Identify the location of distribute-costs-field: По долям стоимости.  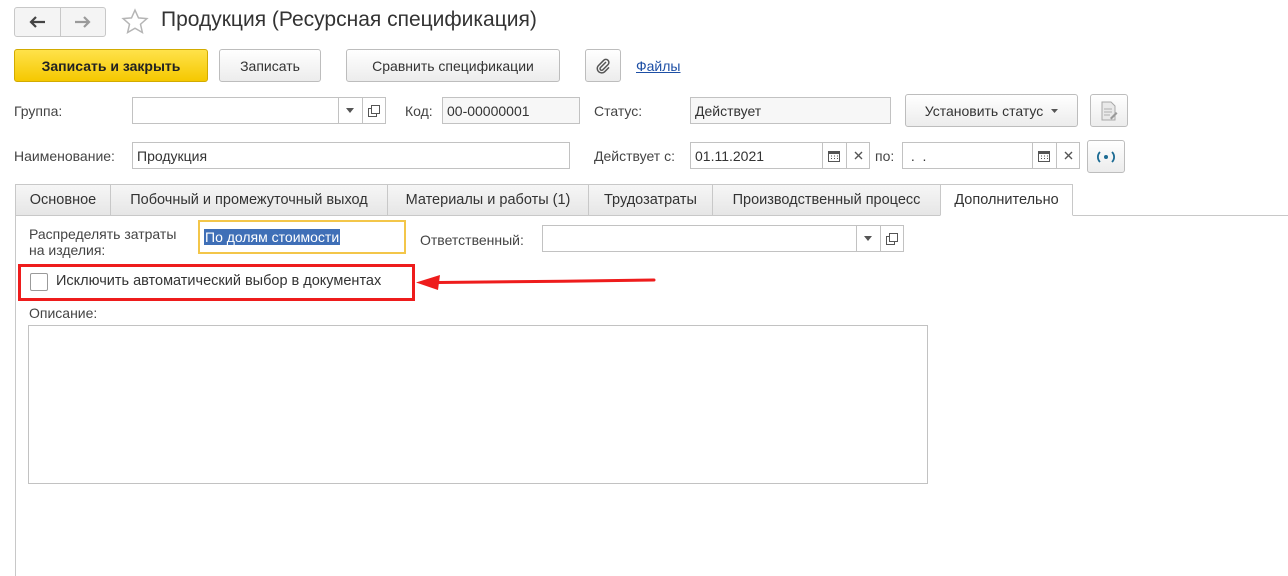
(302, 237).